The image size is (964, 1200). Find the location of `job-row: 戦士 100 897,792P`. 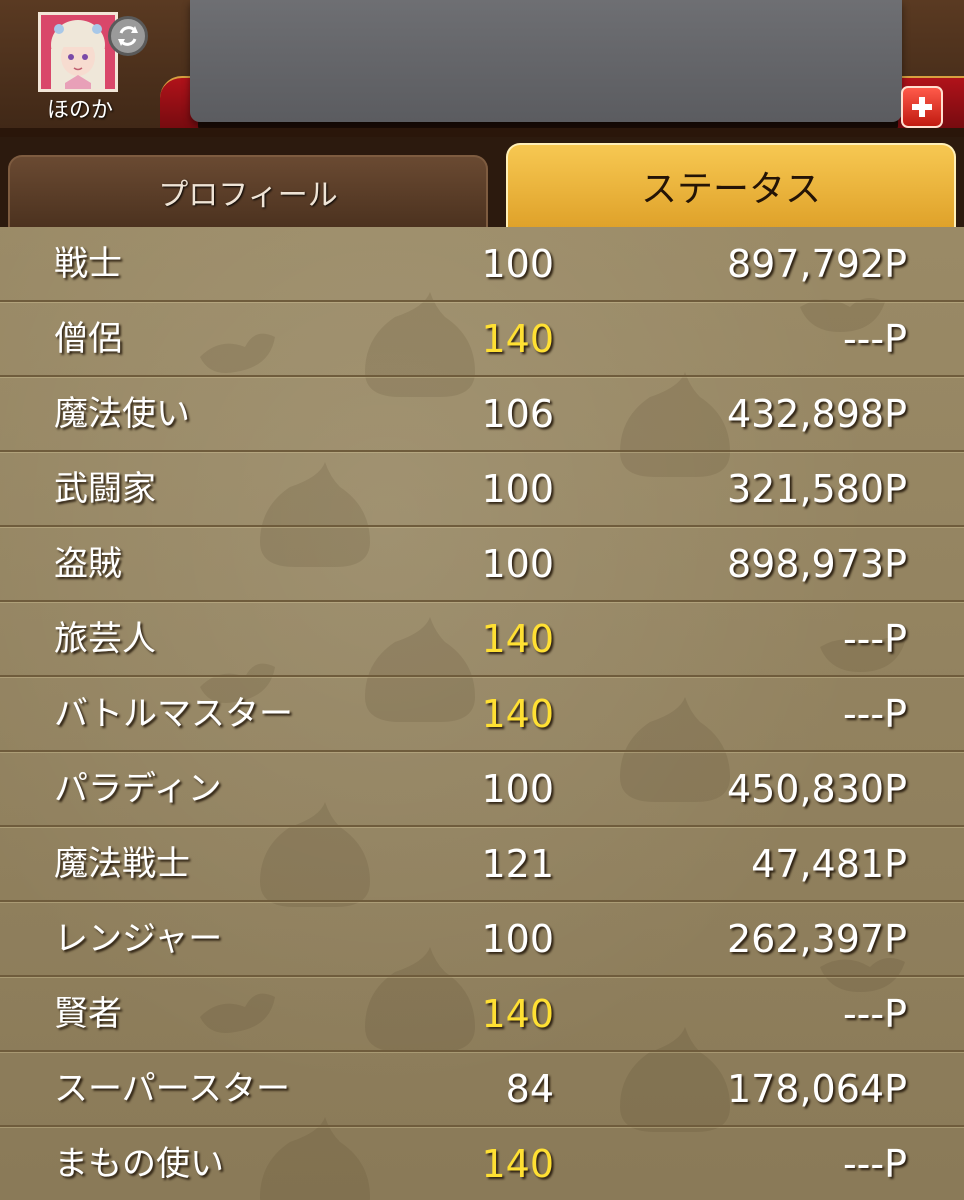

job-row: 戦士 100 897,792P is located at coordinates (482, 264).